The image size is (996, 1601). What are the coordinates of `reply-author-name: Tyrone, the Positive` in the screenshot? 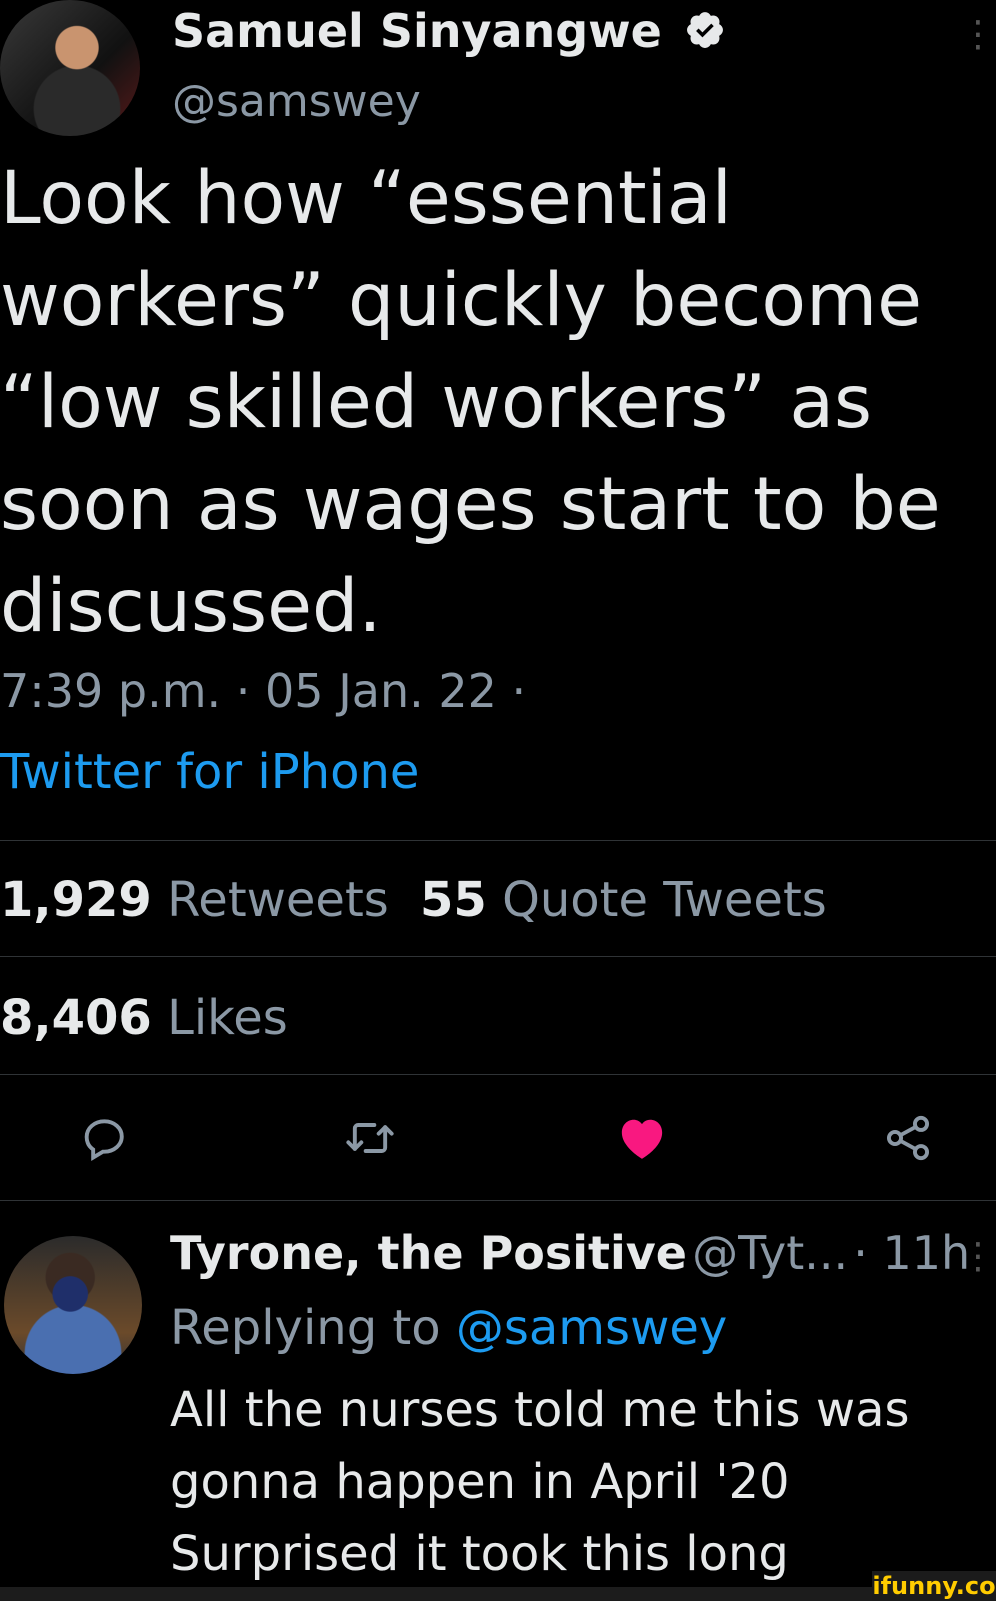 It's located at (428, 1253).